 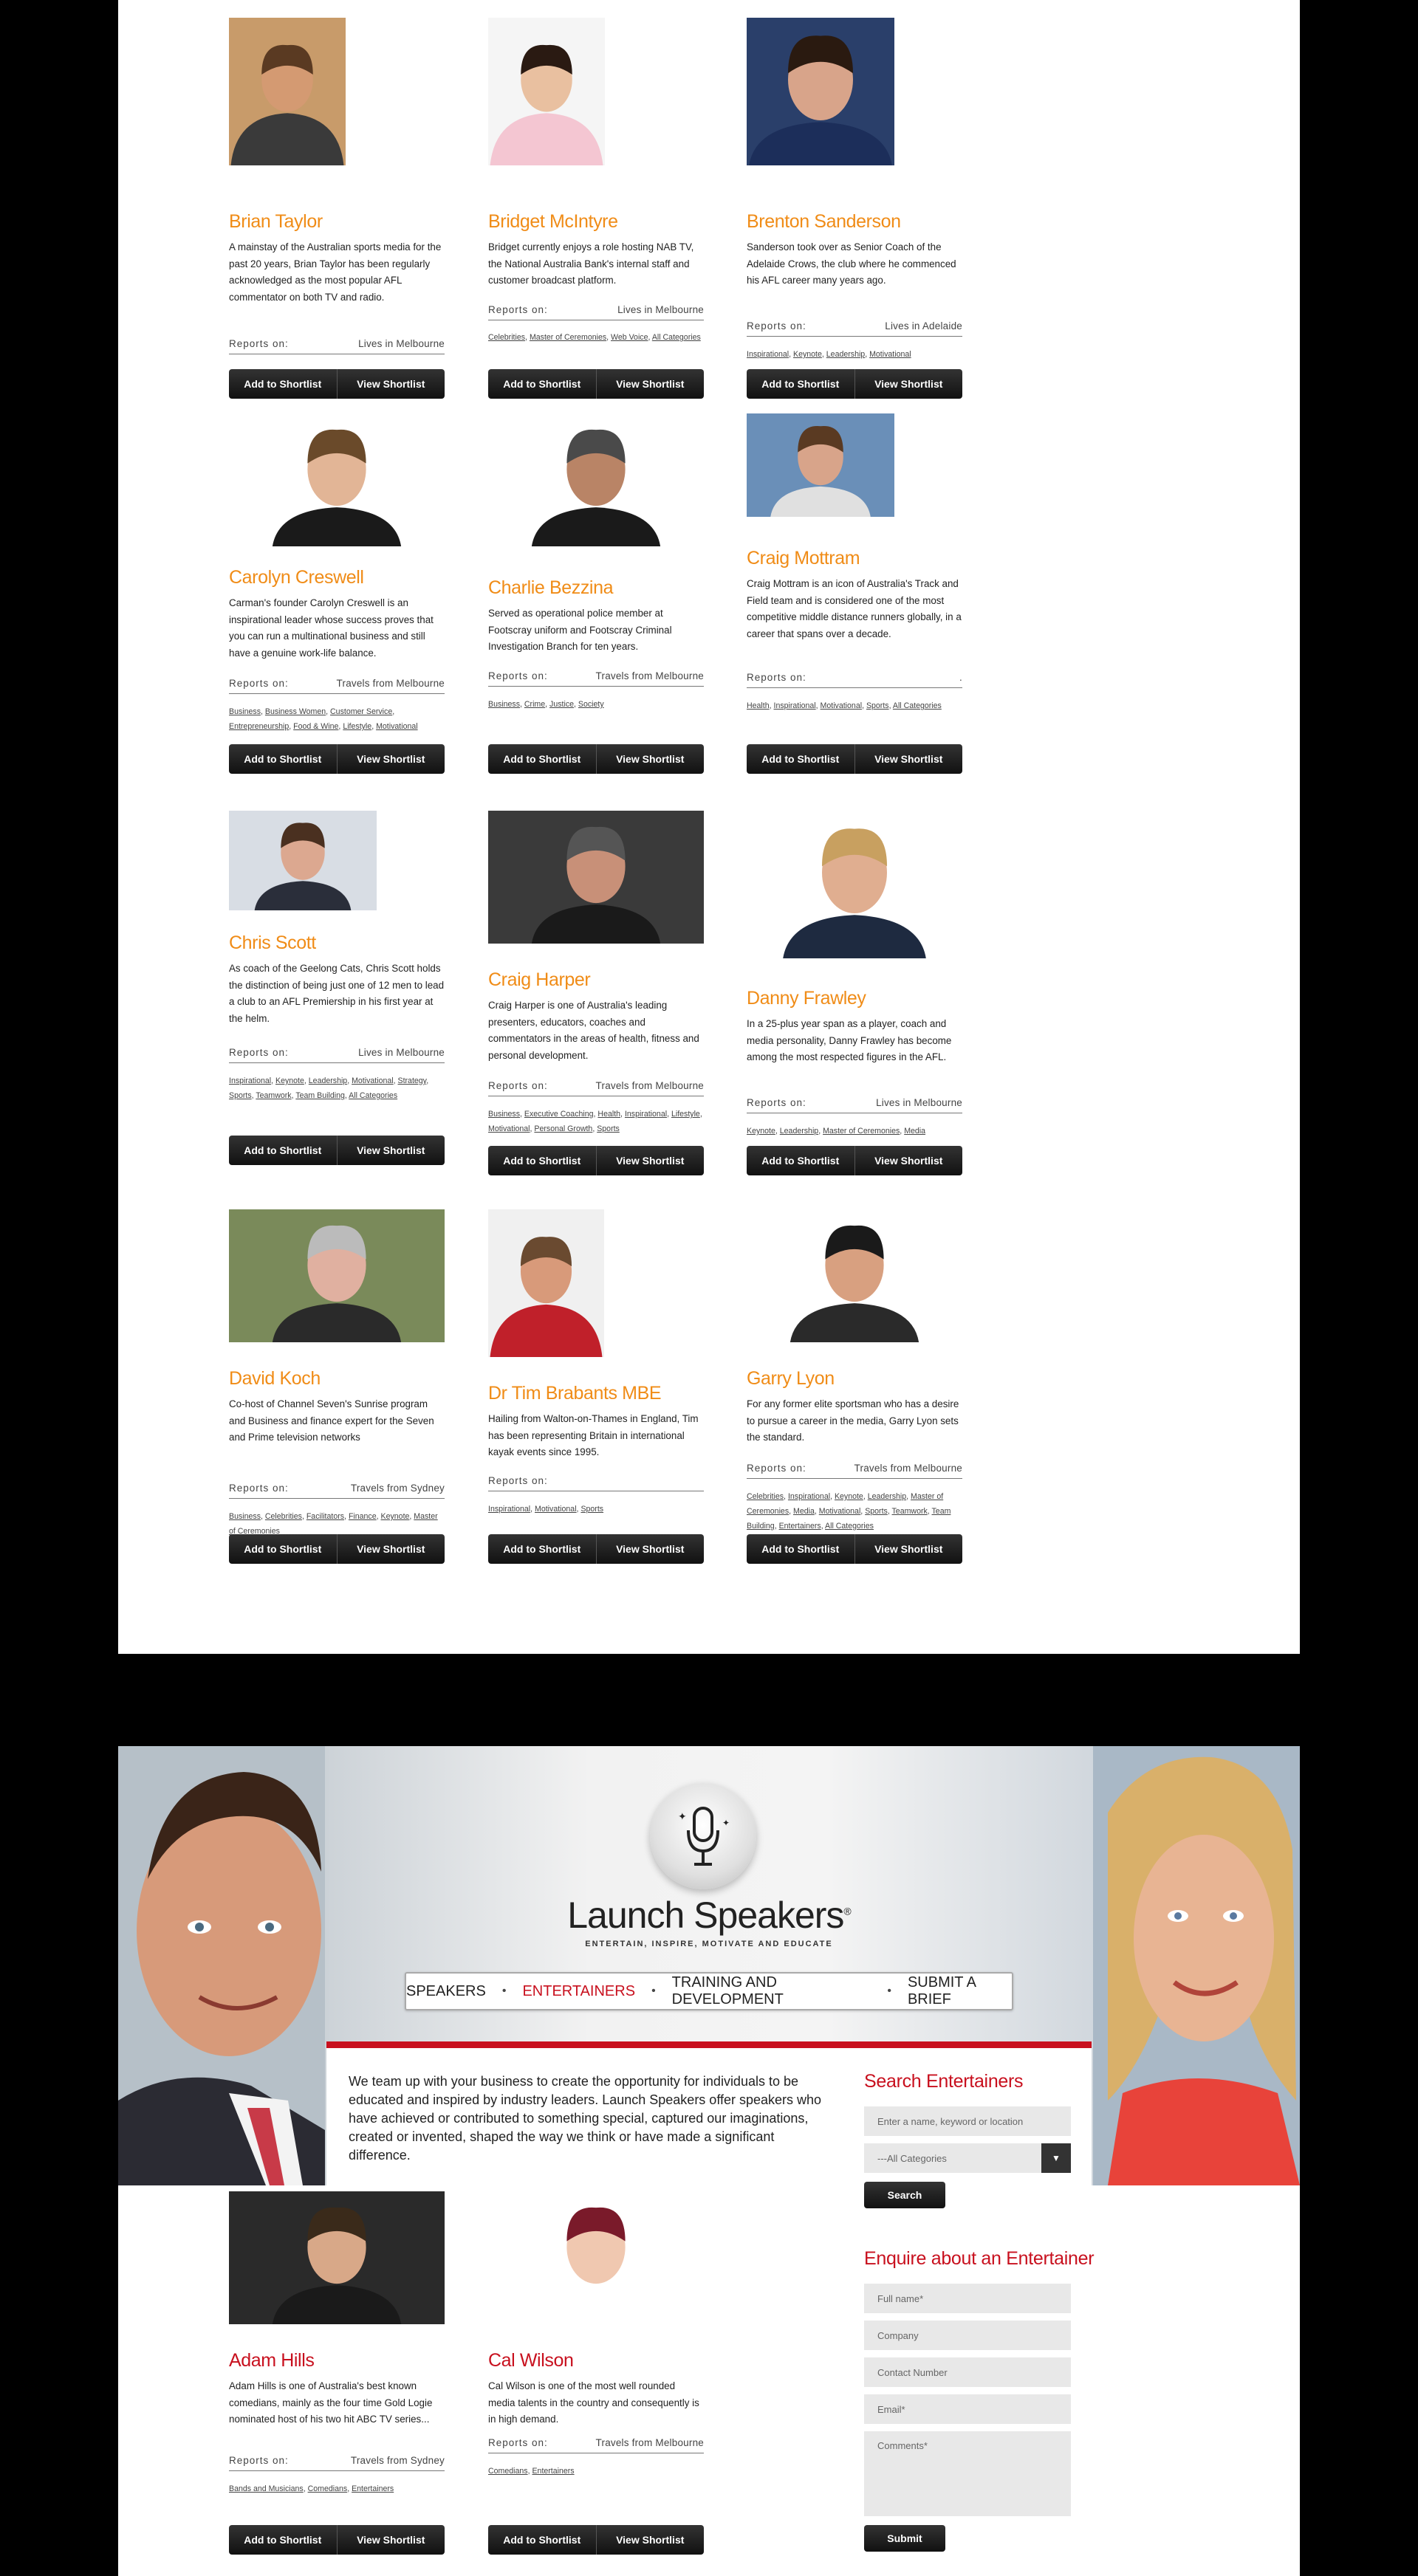 What do you see at coordinates (259, 726) in the screenshot?
I see `category-link: Entrepreneurship` at bounding box center [259, 726].